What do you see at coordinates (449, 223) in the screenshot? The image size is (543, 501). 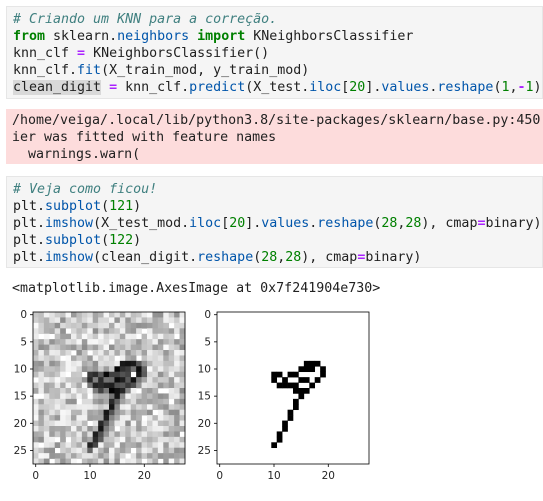 I see `code-text: ), cmap` at bounding box center [449, 223].